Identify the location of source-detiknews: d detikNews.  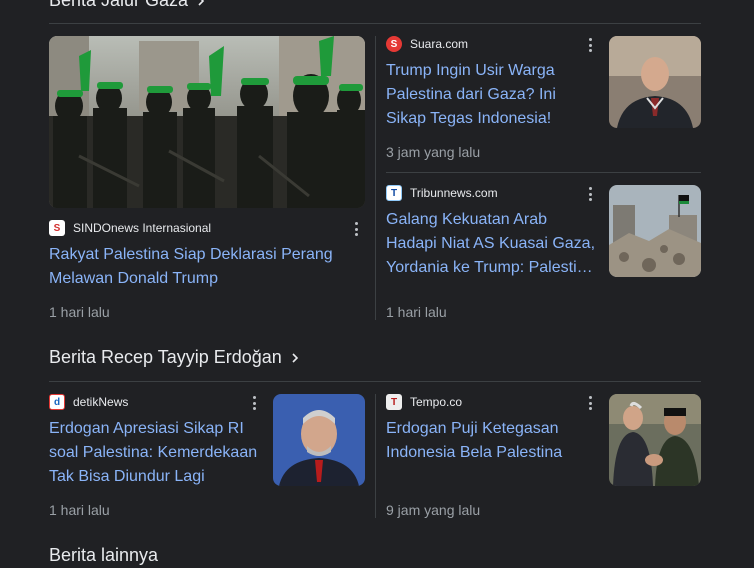
(88, 402).